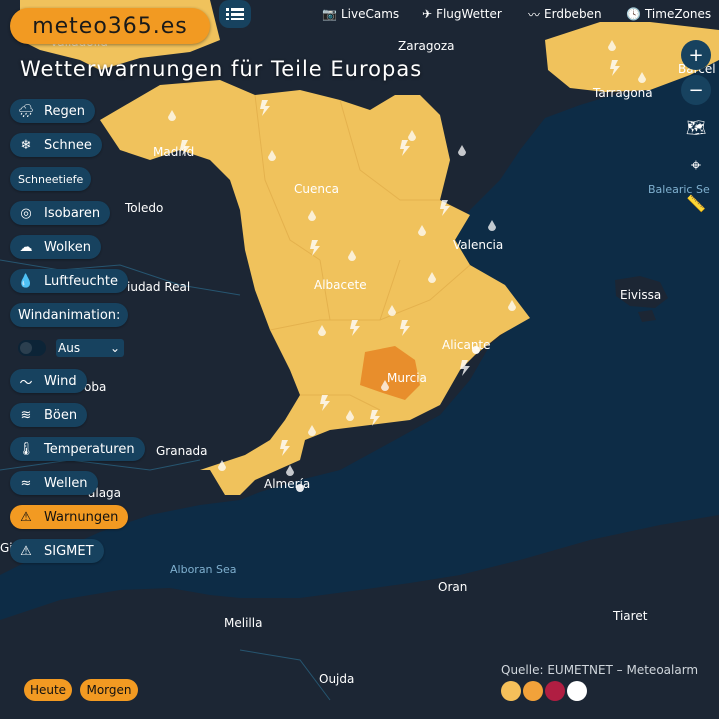 This screenshot has width=719, height=719. I want to click on nav-label: LiveCams, so click(370, 14).